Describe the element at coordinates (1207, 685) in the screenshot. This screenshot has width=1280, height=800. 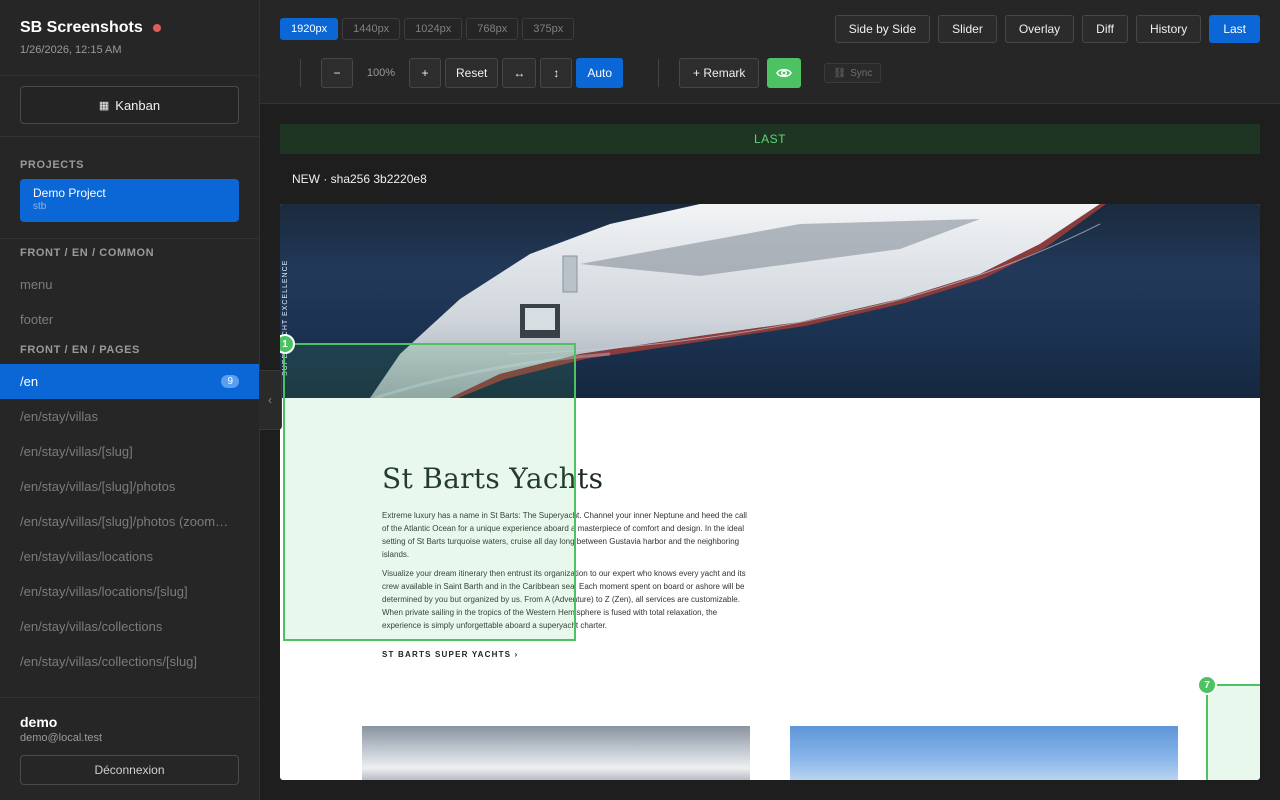
I see `remark-pin-7: 7` at that location.